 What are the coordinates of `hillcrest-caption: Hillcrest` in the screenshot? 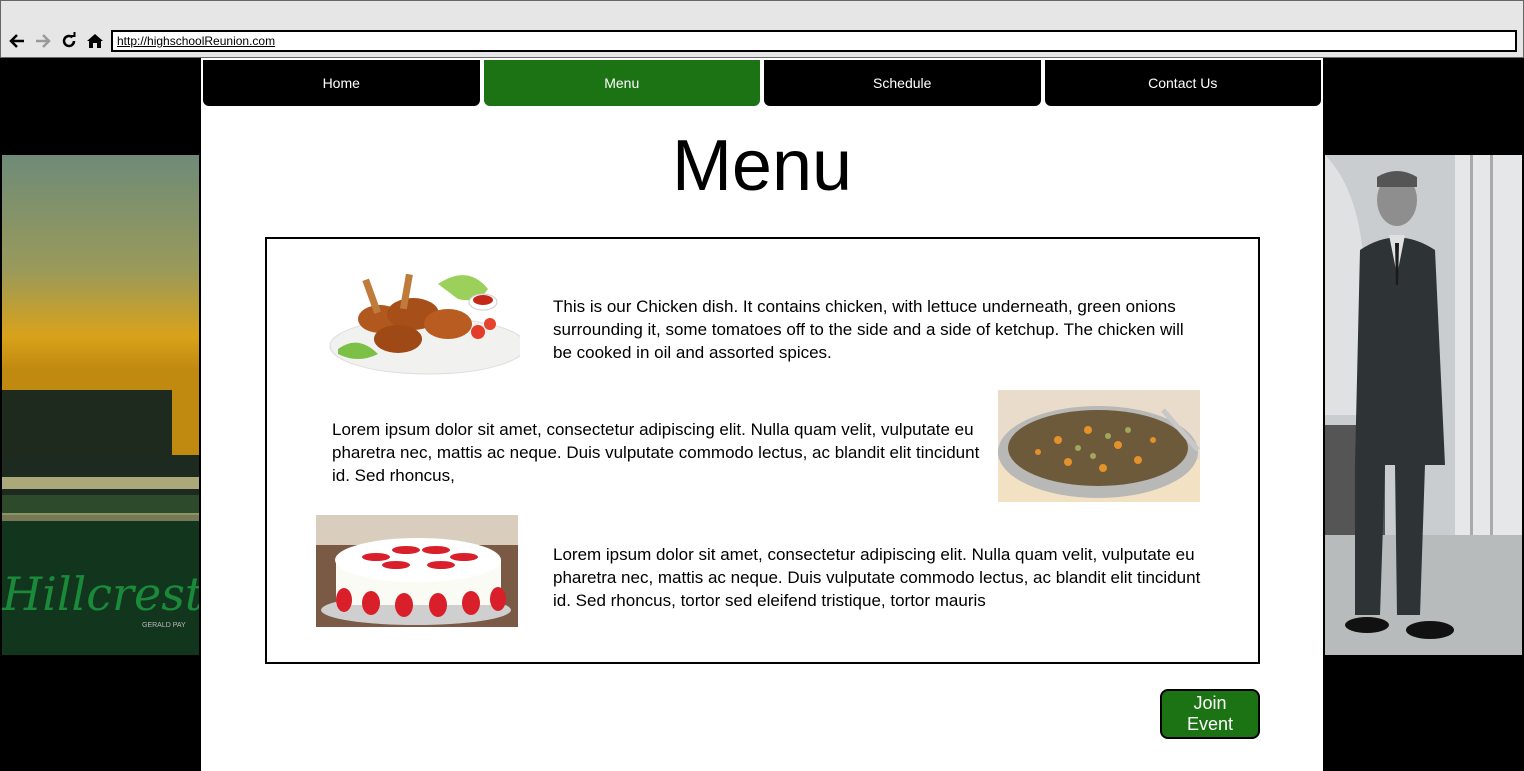 It's located at (100, 594).